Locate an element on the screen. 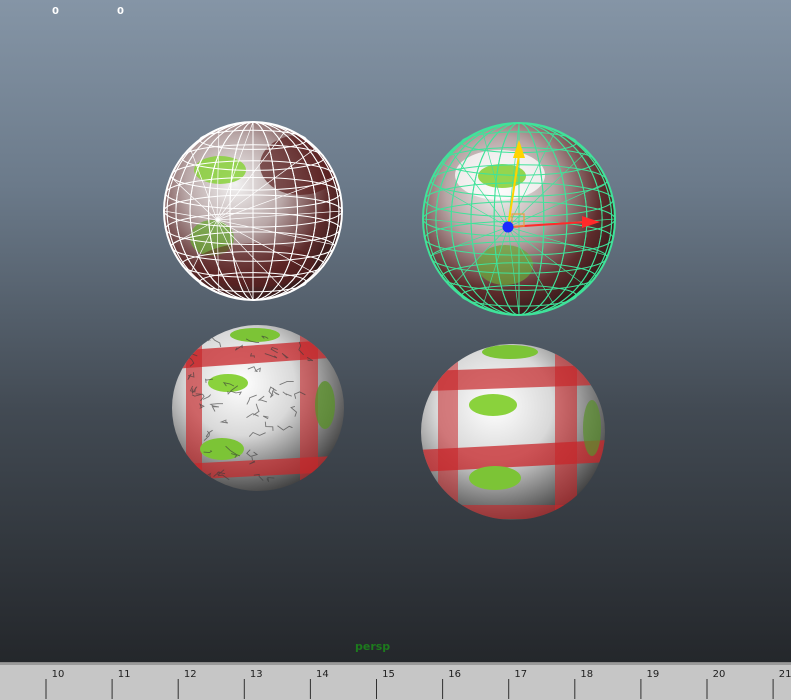 The image size is (791, 700). sphere-shaded-bottom-left is located at coordinates (260, 408).